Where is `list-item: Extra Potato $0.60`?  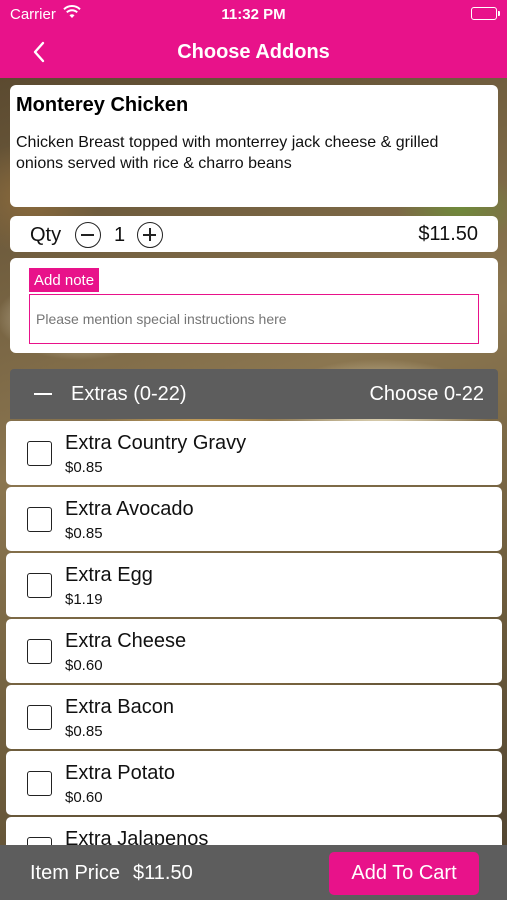
list-item: Extra Potato $0.60 is located at coordinates (254, 783).